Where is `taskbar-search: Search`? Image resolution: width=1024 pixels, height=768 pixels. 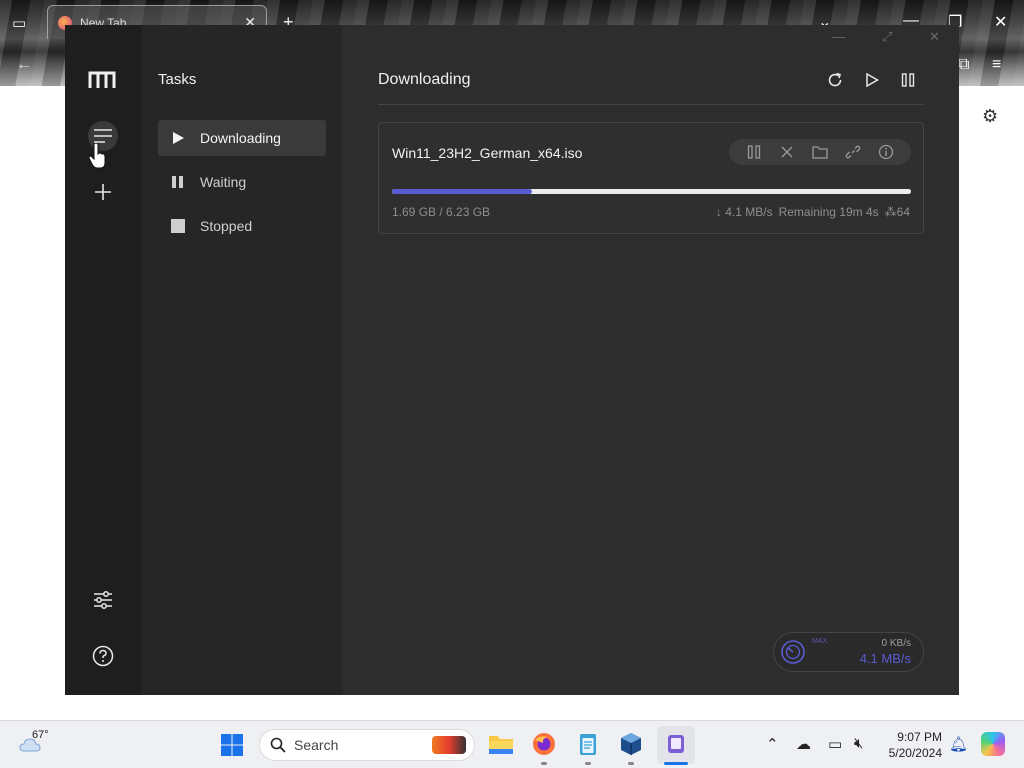 taskbar-search: Search is located at coordinates (367, 745).